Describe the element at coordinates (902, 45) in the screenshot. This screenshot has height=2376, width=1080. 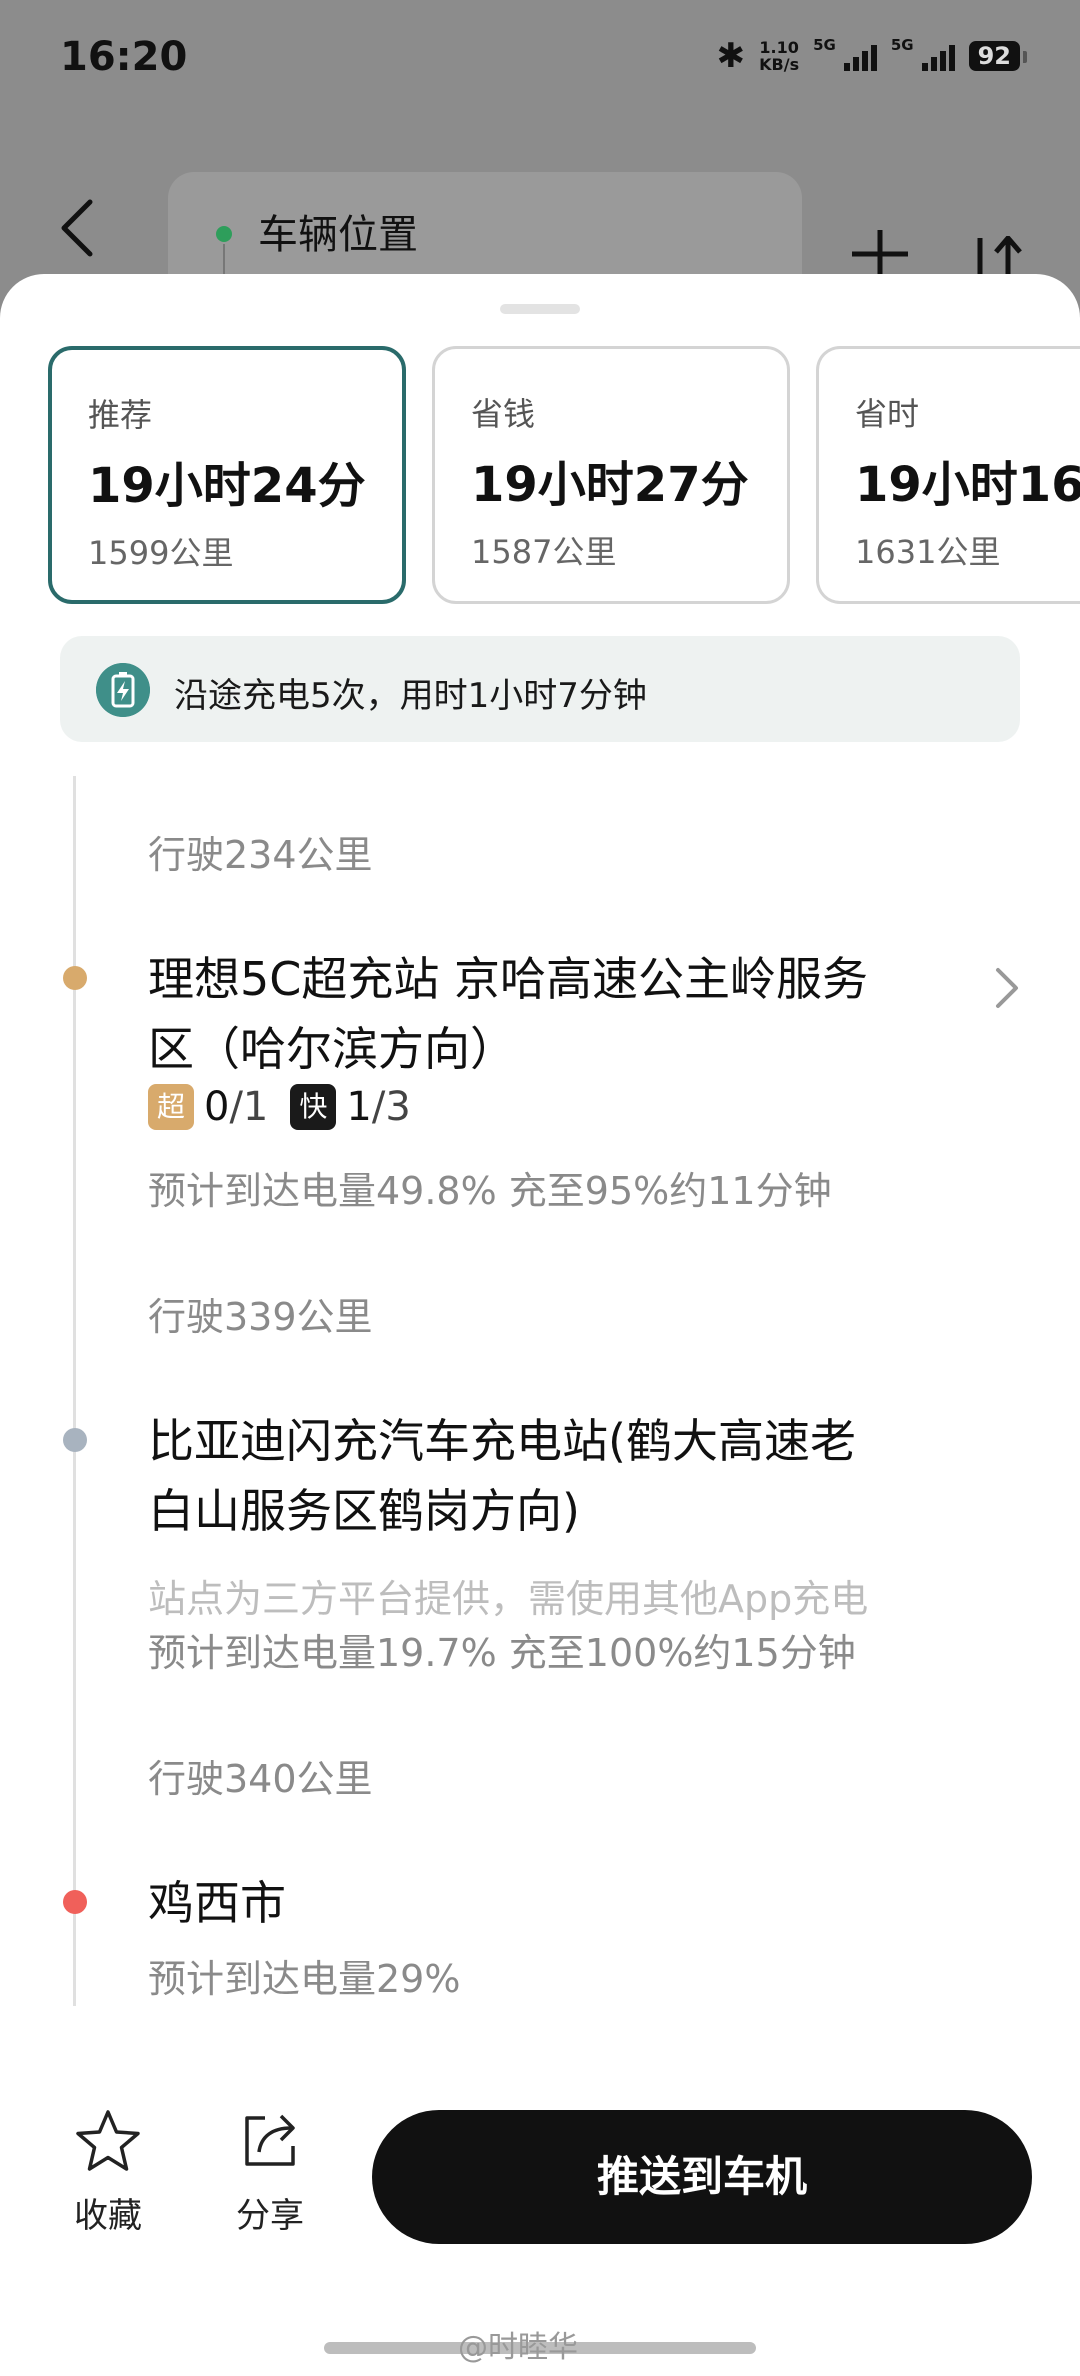
I see `signal-label-2: 5G` at that location.